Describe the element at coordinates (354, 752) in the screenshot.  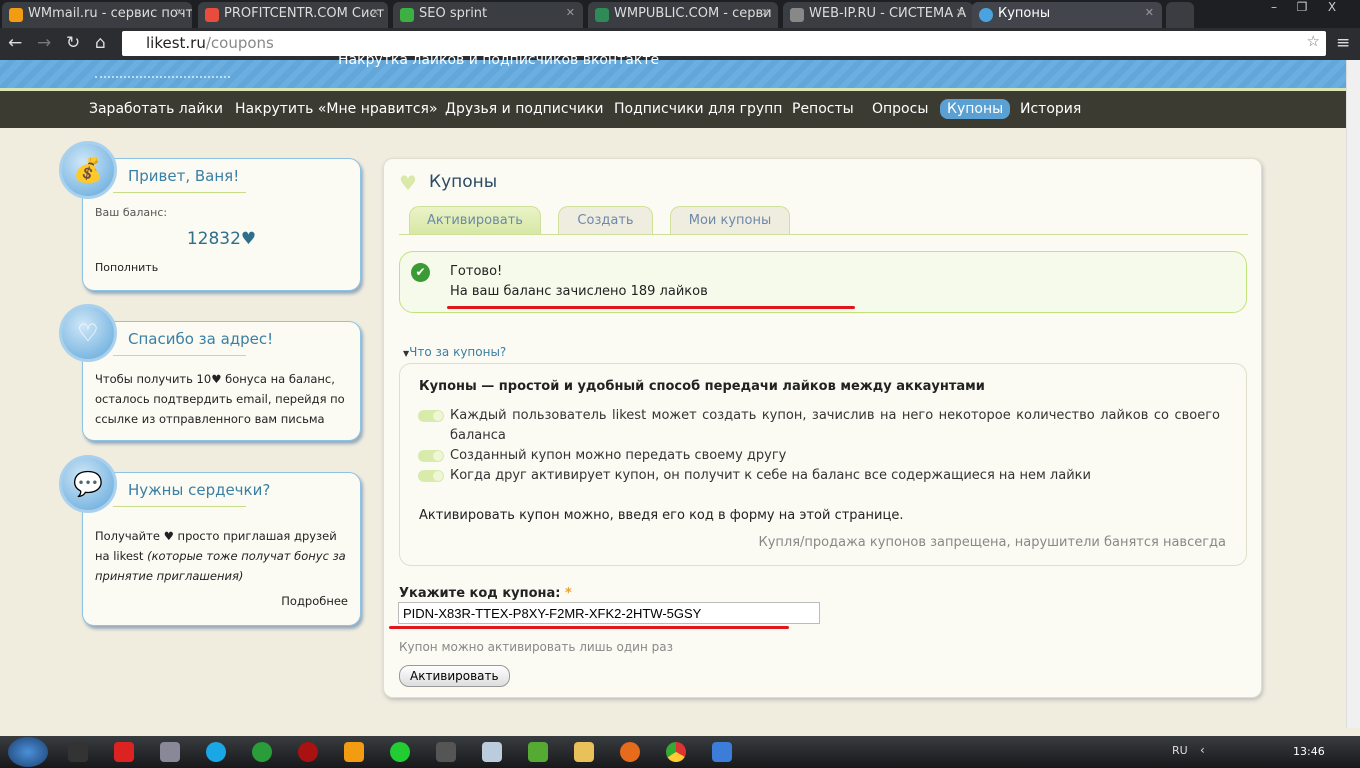
I see `media-player-icon` at that location.